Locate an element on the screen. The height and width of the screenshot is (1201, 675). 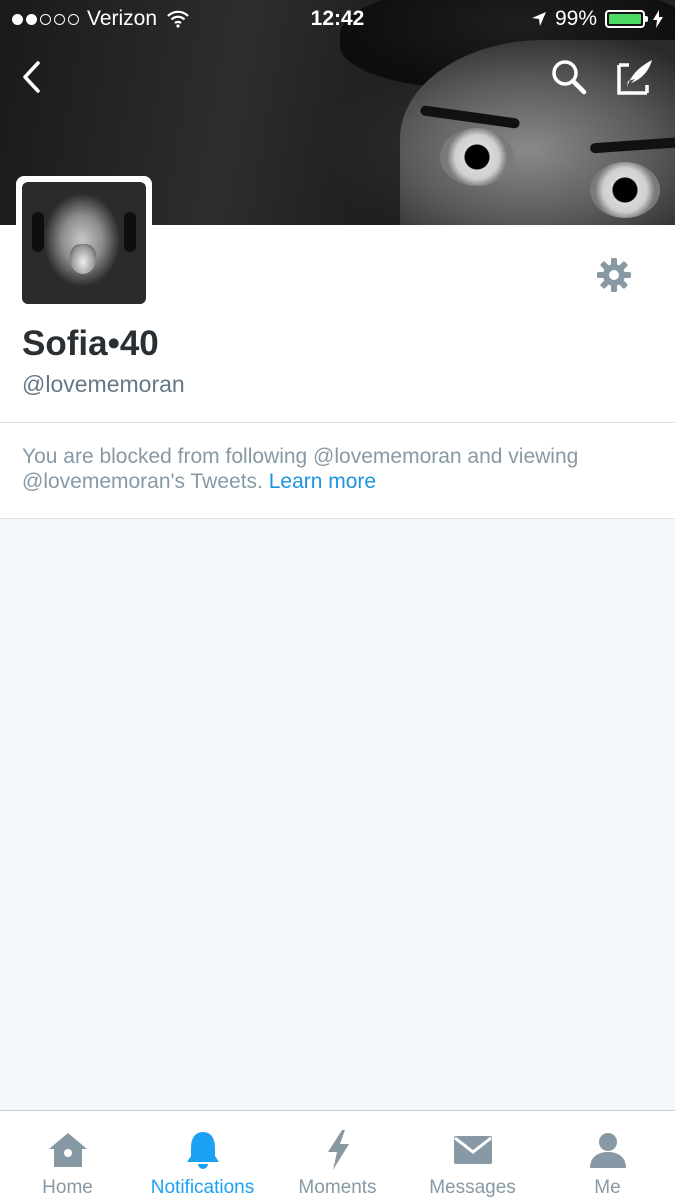
tab-messages: Messages is located at coordinates (472, 1156).